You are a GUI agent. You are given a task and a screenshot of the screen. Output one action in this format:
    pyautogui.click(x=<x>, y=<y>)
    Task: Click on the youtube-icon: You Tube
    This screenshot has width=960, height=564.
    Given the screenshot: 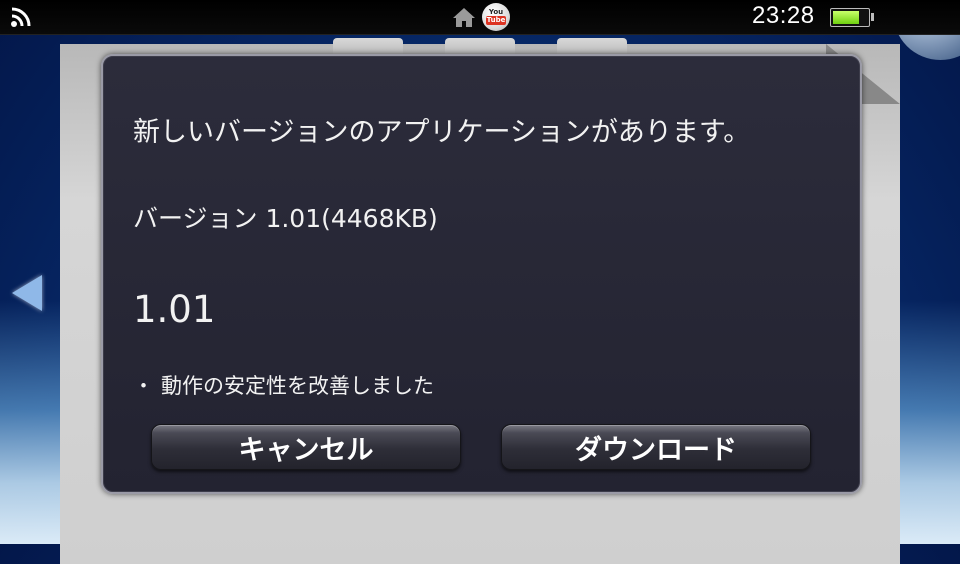 What is the action you would take?
    pyautogui.click(x=496, y=17)
    